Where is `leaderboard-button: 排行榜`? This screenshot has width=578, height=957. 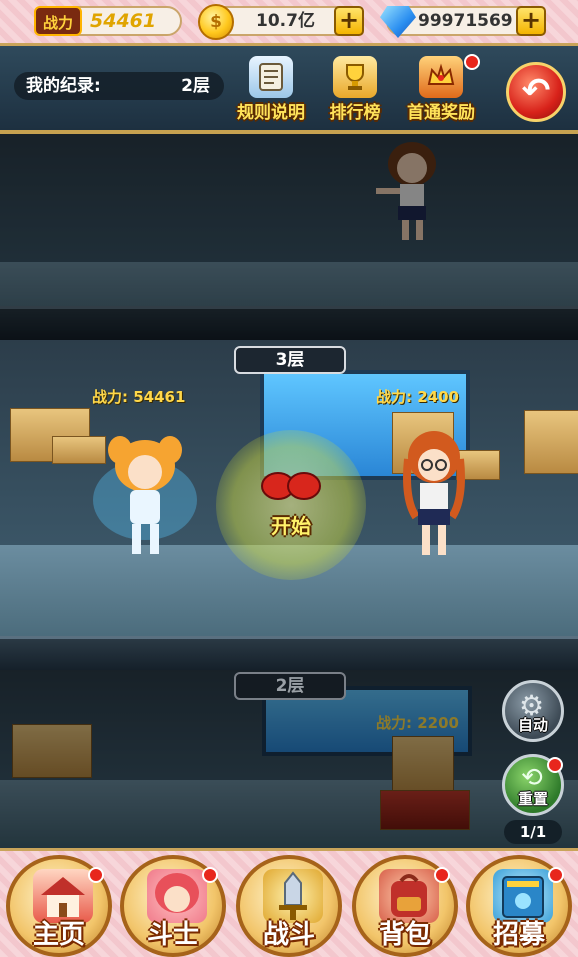 leaderboard-button: 排行榜 is located at coordinates (355, 92).